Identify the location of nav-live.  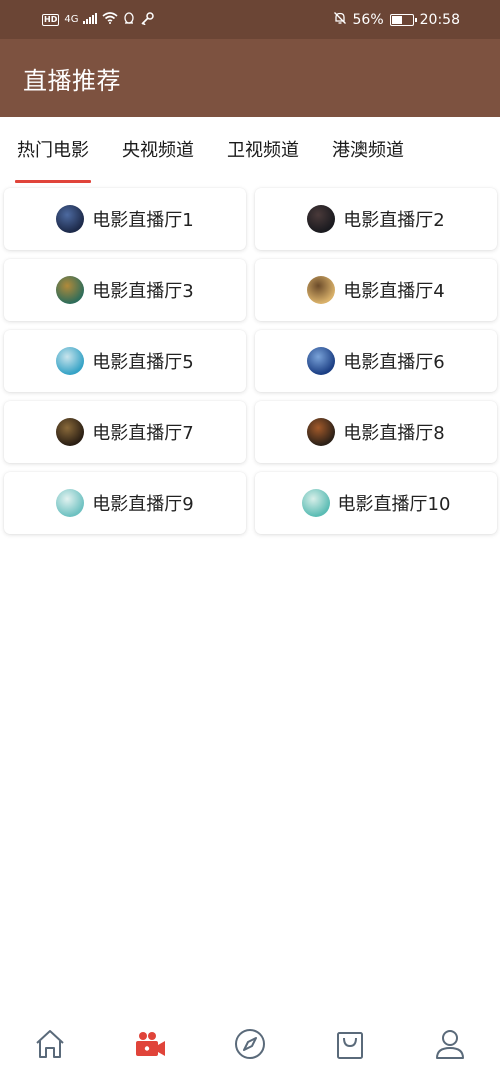
(150, 1044).